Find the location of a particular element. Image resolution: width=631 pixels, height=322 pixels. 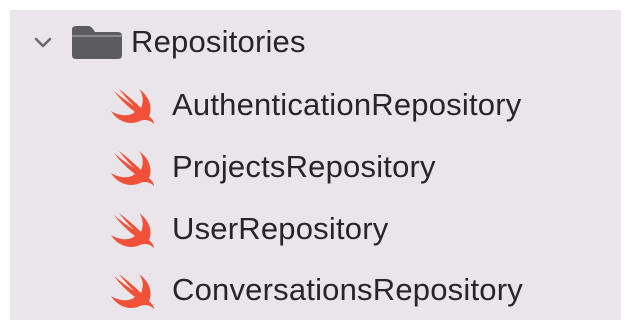

file-name: AuthenticationRepository is located at coordinates (347, 104).